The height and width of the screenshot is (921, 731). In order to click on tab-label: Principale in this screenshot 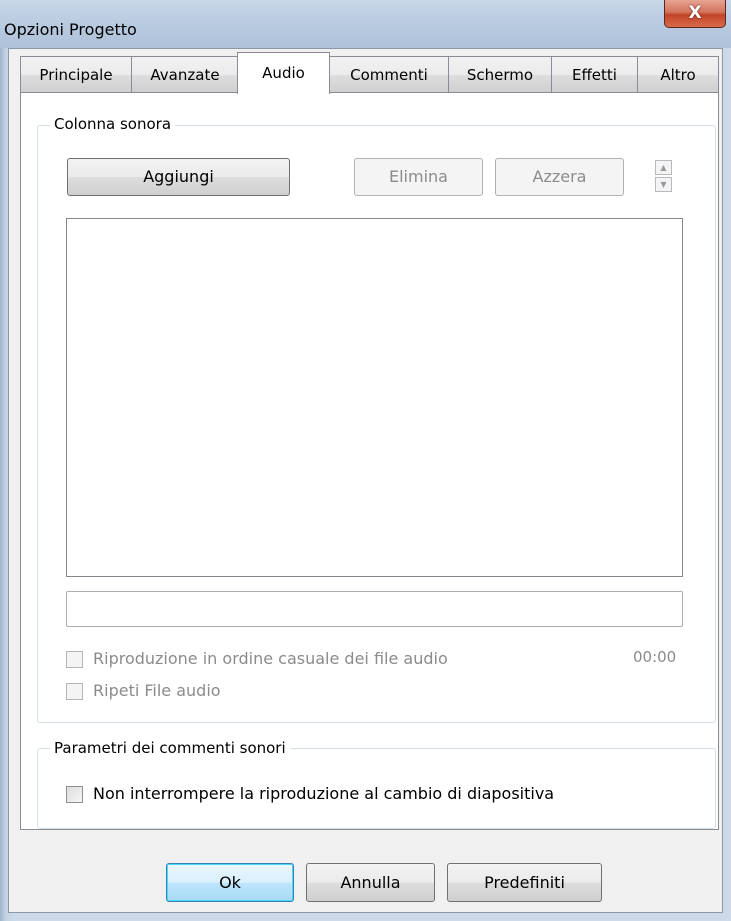, I will do `click(76, 75)`.